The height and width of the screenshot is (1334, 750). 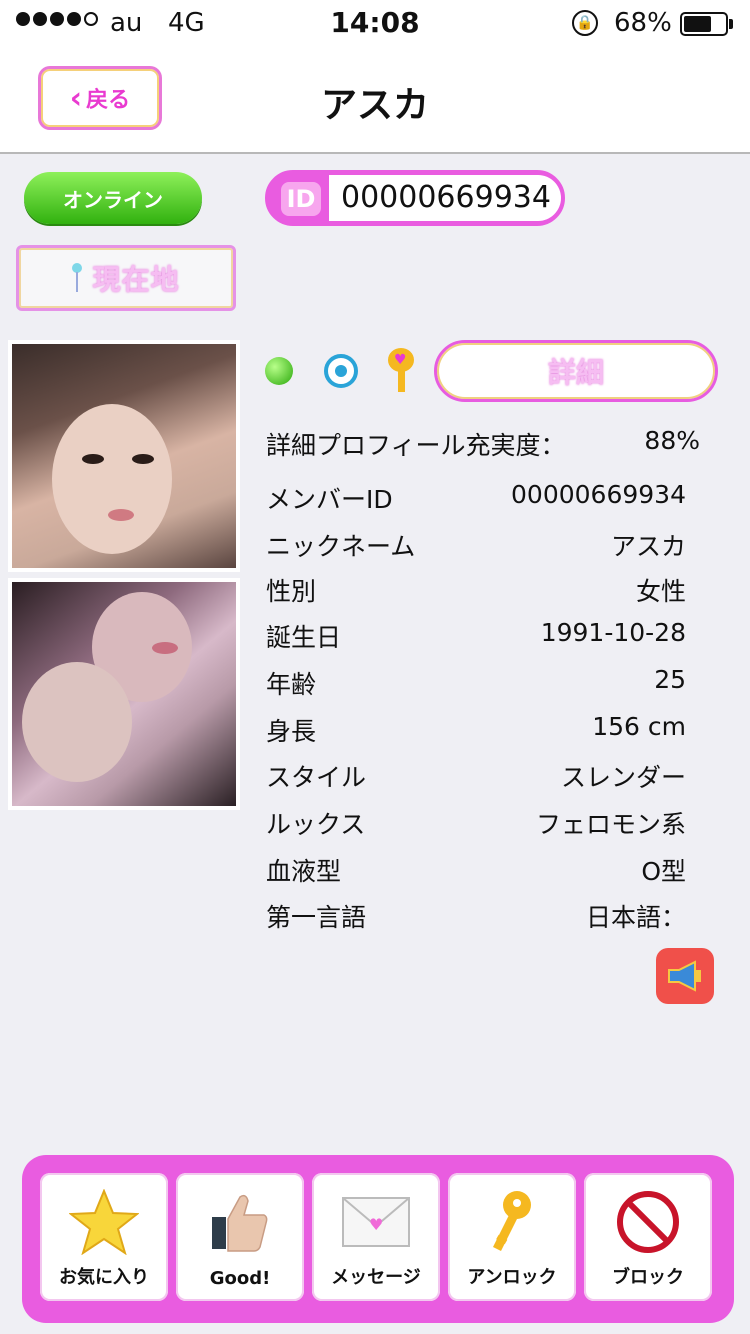 What do you see at coordinates (341, 546) in the screenshot?
I see `info-label: ニックネーム` at bounding box center [341, 546].